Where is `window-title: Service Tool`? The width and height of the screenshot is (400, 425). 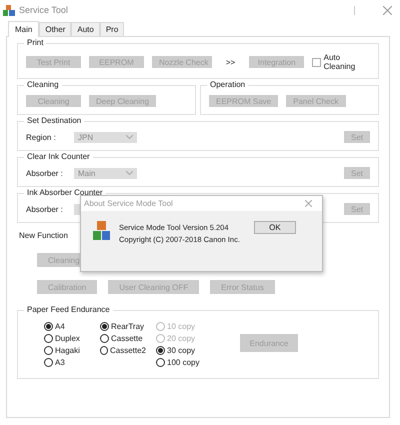
window-title: Service Tool is located at coordinates (43, 10).